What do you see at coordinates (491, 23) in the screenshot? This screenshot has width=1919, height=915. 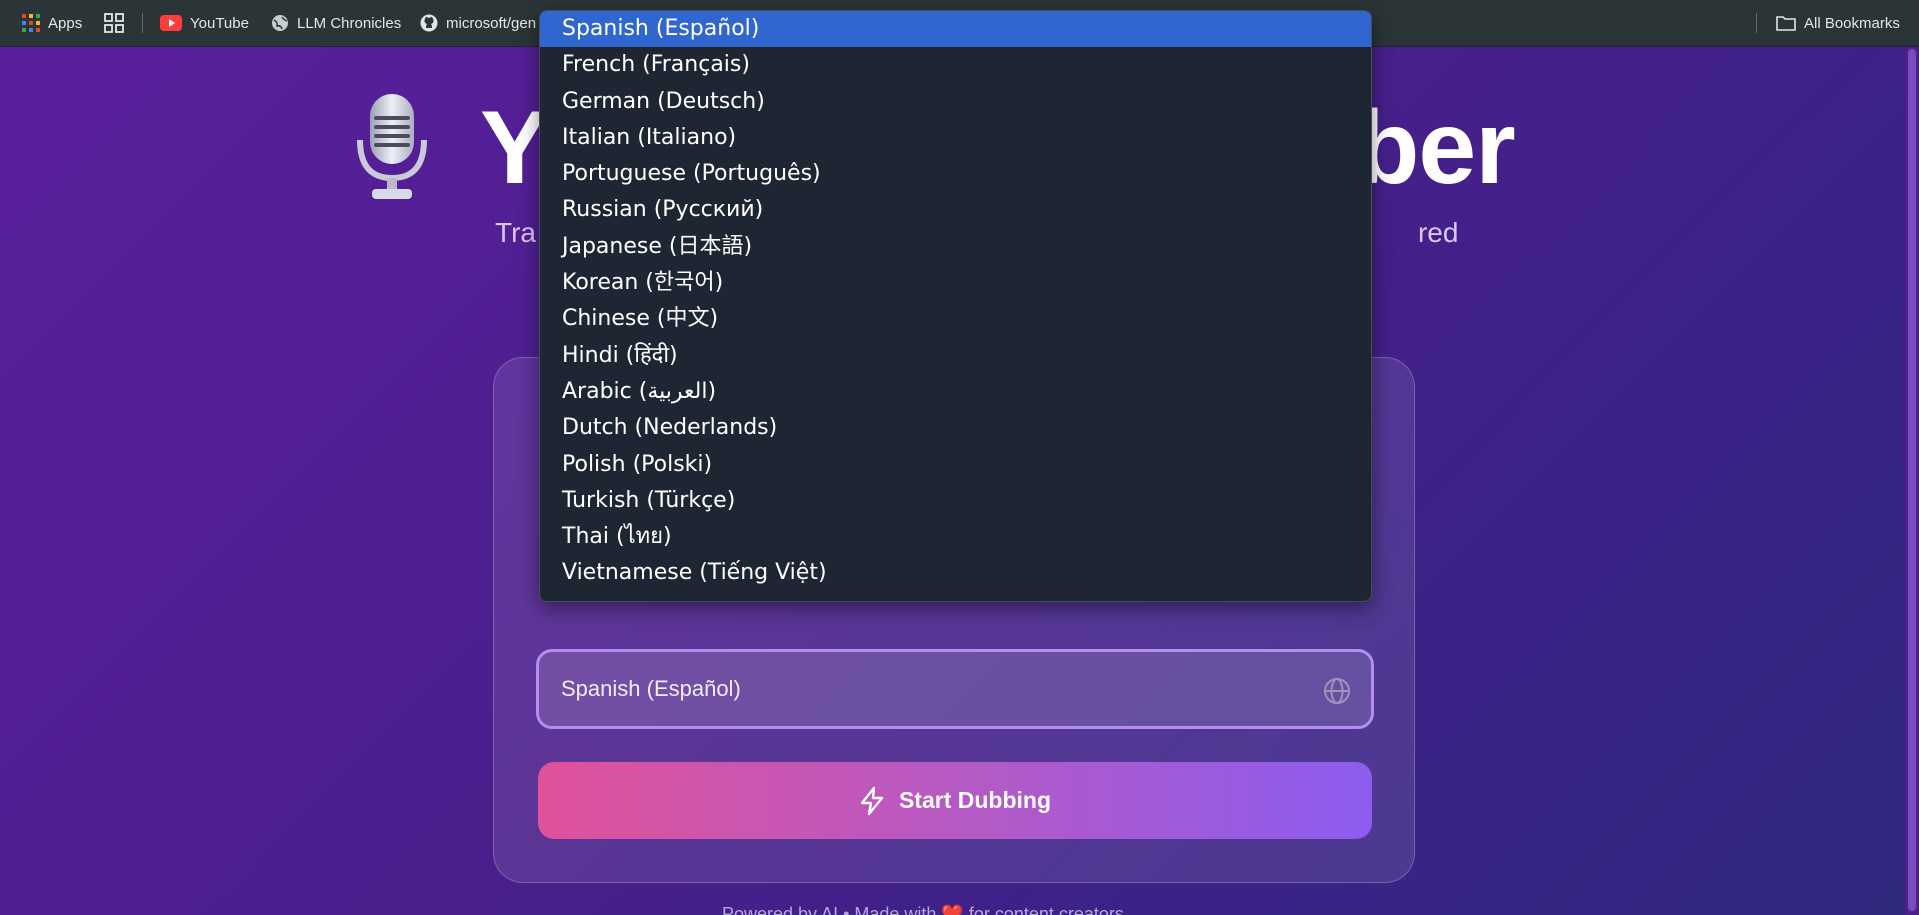 I see `bookmark-label: microsoft/gen` at bounding box center [491, 23].